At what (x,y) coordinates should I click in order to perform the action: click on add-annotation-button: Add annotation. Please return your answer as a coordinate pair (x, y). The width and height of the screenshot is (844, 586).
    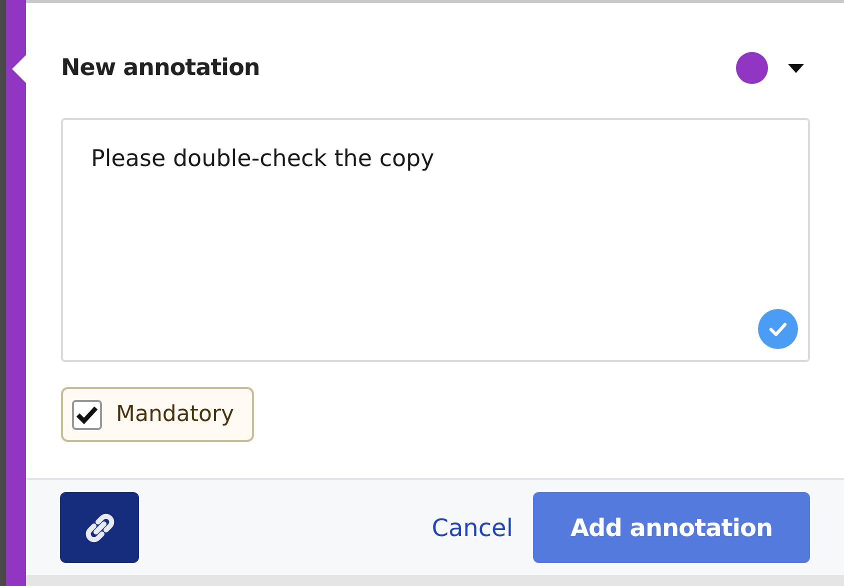
    Looking at the image, I should click on (671, 527).